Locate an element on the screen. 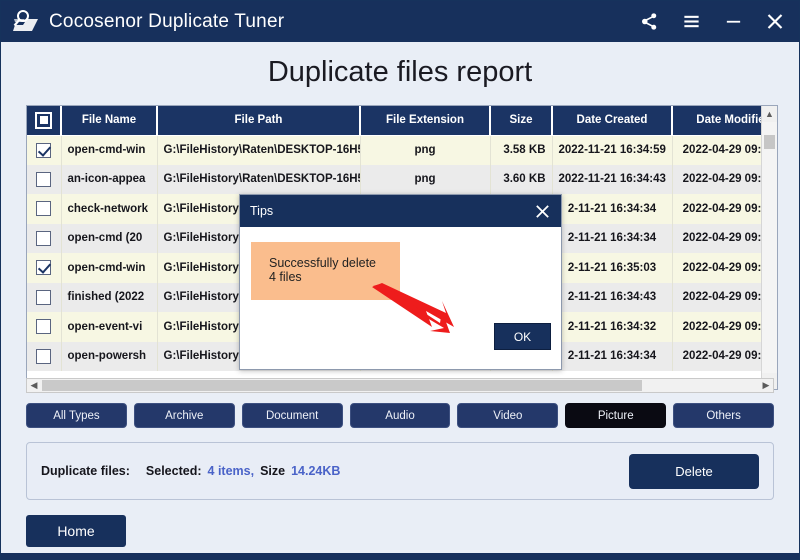 This screenshot has width=800, height=560. cell-date-created: 2-11-21 16:34:32 is located at coordinates (612, 327).